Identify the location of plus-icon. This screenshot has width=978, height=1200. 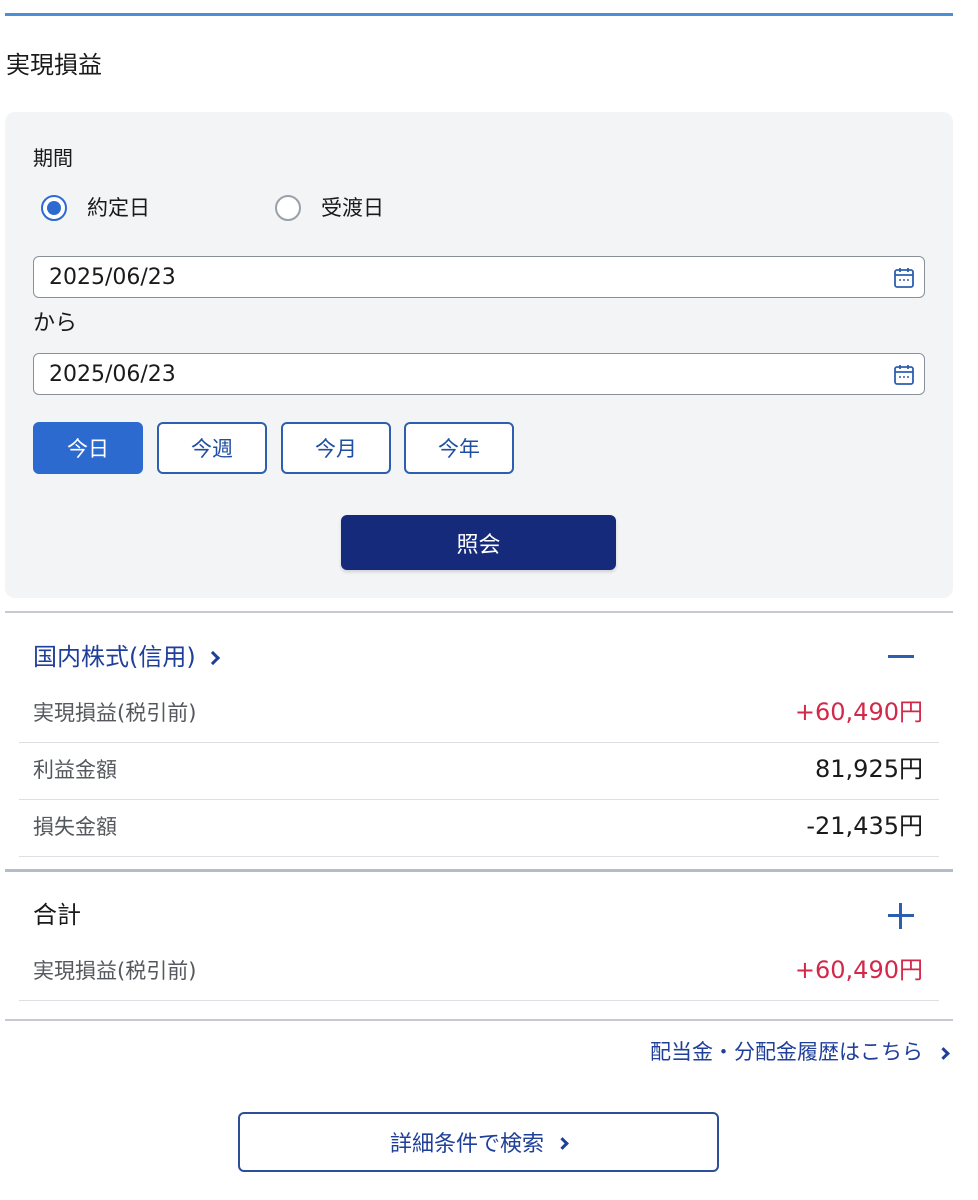
(901, 916).